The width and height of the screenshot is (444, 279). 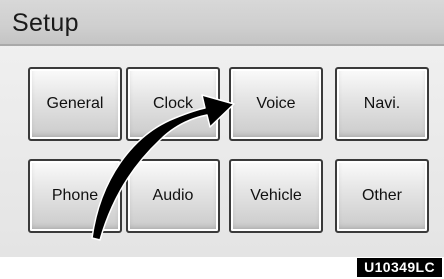 What do you see at coordinates (276, 196) in the screenshot?
I see `vehicle-button: Vehicle` at bounding box center [276, 196].